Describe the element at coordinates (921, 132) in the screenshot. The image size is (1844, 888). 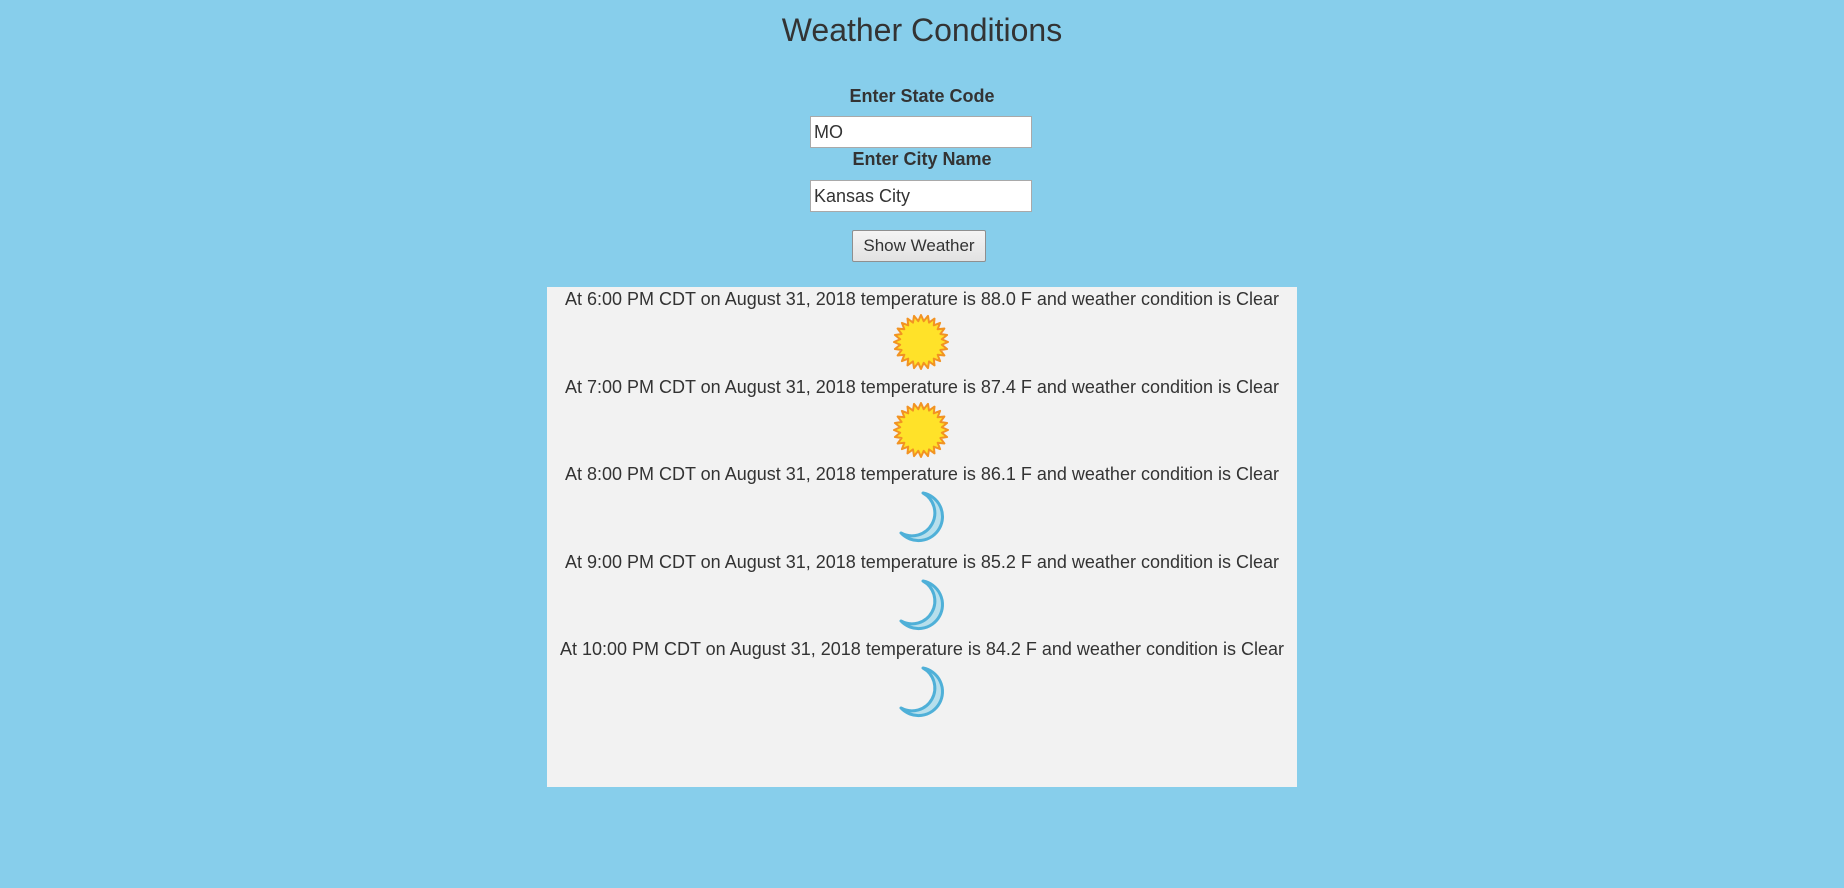
I see `state-code-input` at that location.